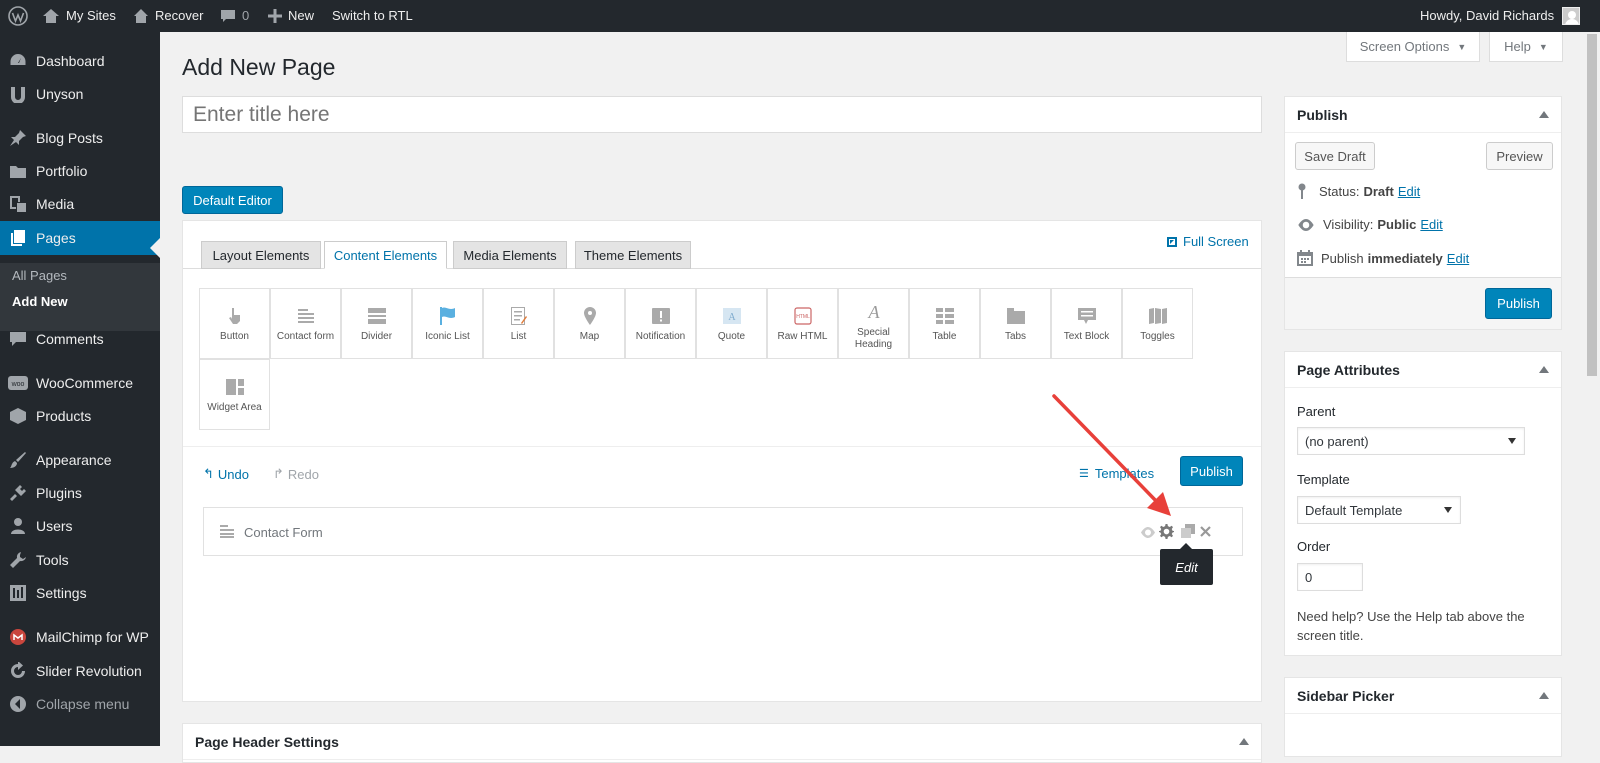 This screenshot has width=1600, height=763. I want to click on site-name-menu: Recover, so click(168, 16).